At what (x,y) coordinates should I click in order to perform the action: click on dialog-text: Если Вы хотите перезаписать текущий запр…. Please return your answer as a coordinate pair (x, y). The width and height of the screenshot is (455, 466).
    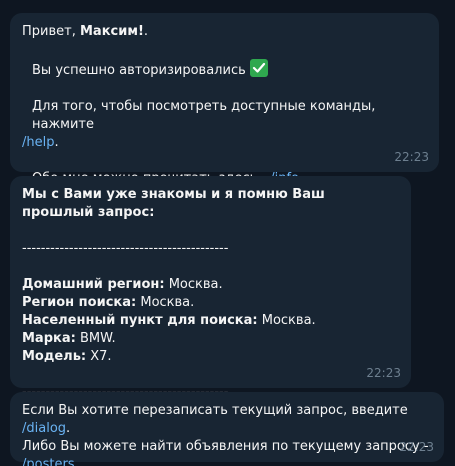
    Looking at the image, I should click on (217, 410).